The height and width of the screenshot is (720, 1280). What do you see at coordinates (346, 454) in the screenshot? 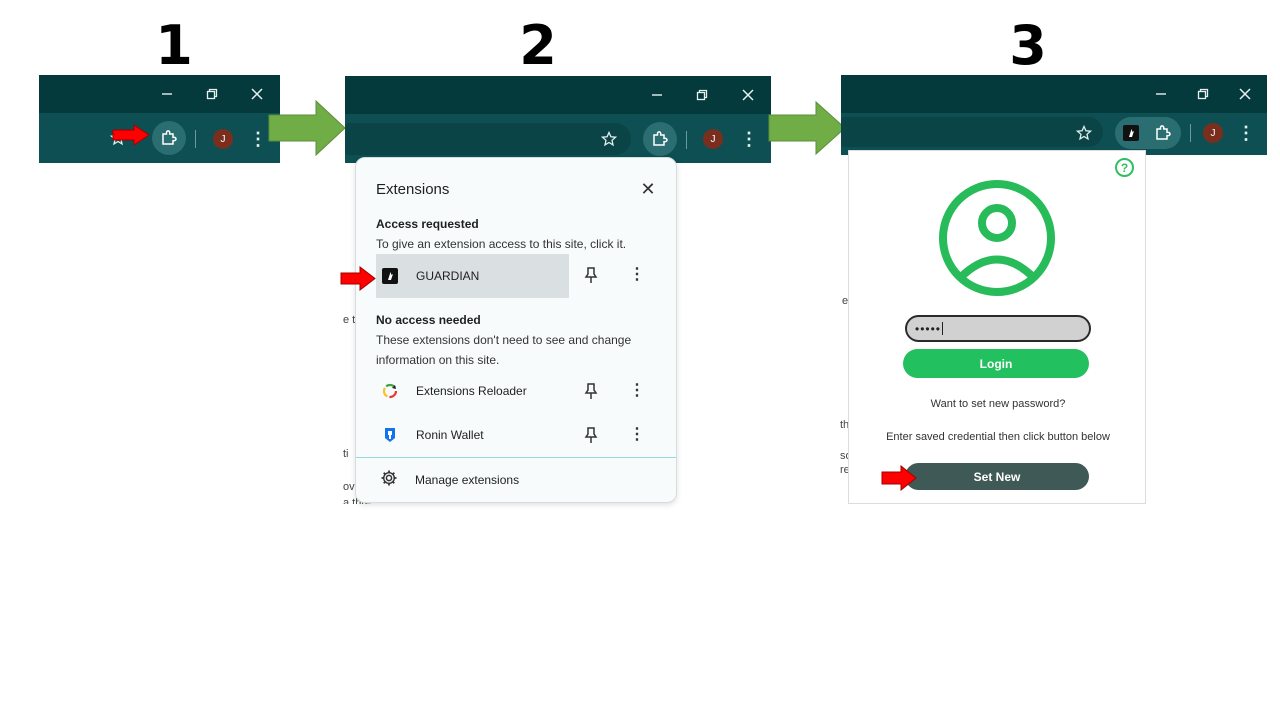
I see `page-text-fragment: ti` at bounding box center [346, 454].